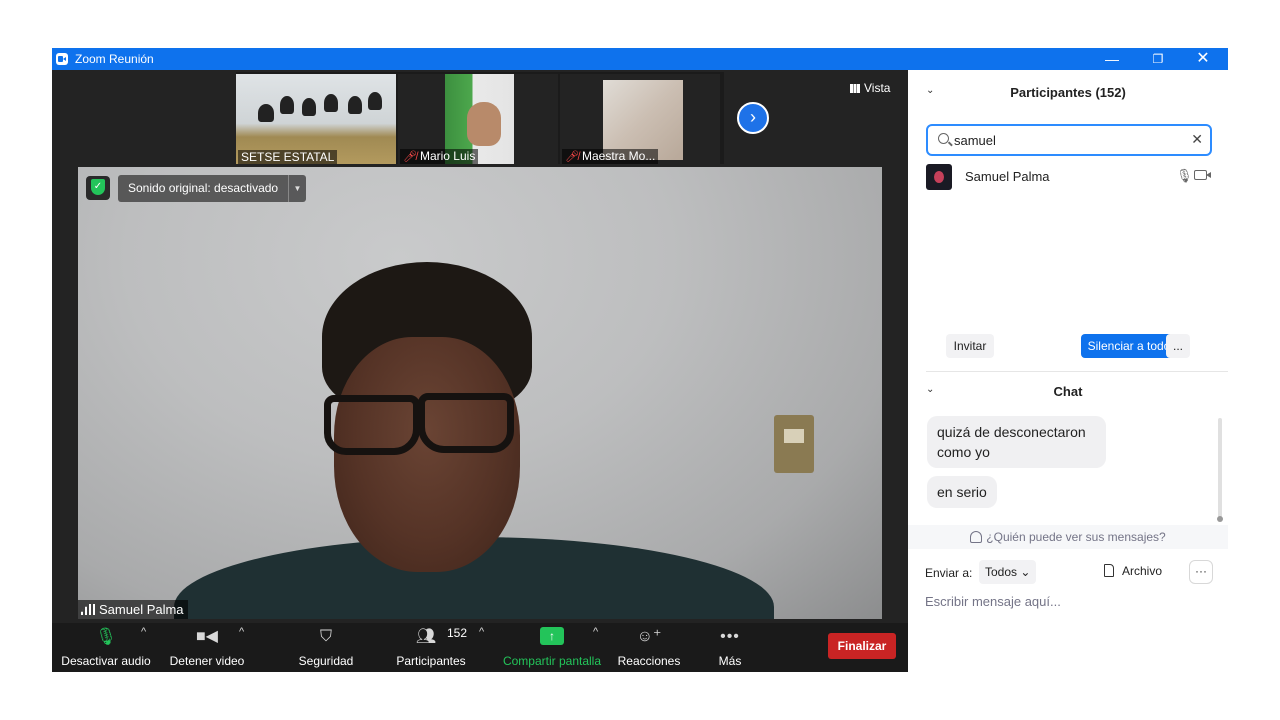  What do you see at coordinates (431, 647) in the screenshot?
I see `participants-button: 👥︎ 152 Participantes` at bounding box center [431, 647].